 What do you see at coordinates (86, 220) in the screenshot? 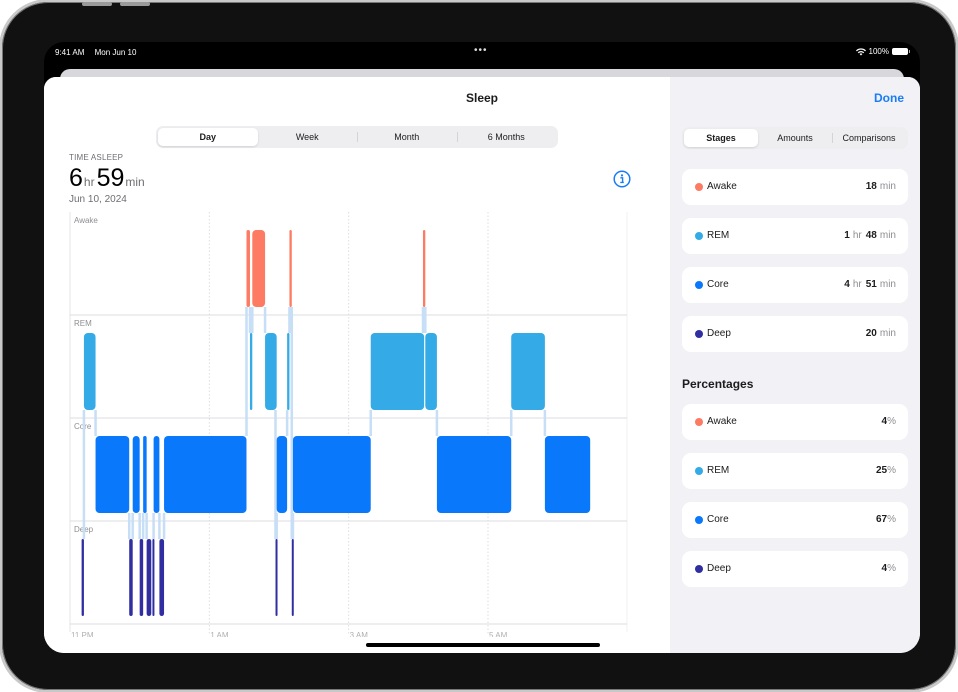
I see `row-label-awake: Awake` at bounding box center [86, 220].